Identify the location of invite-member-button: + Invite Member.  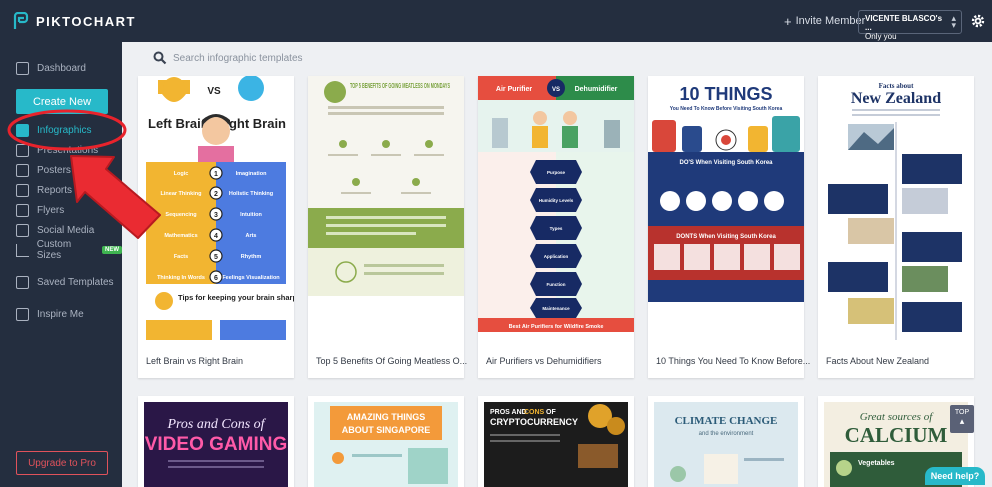
(824, 21).